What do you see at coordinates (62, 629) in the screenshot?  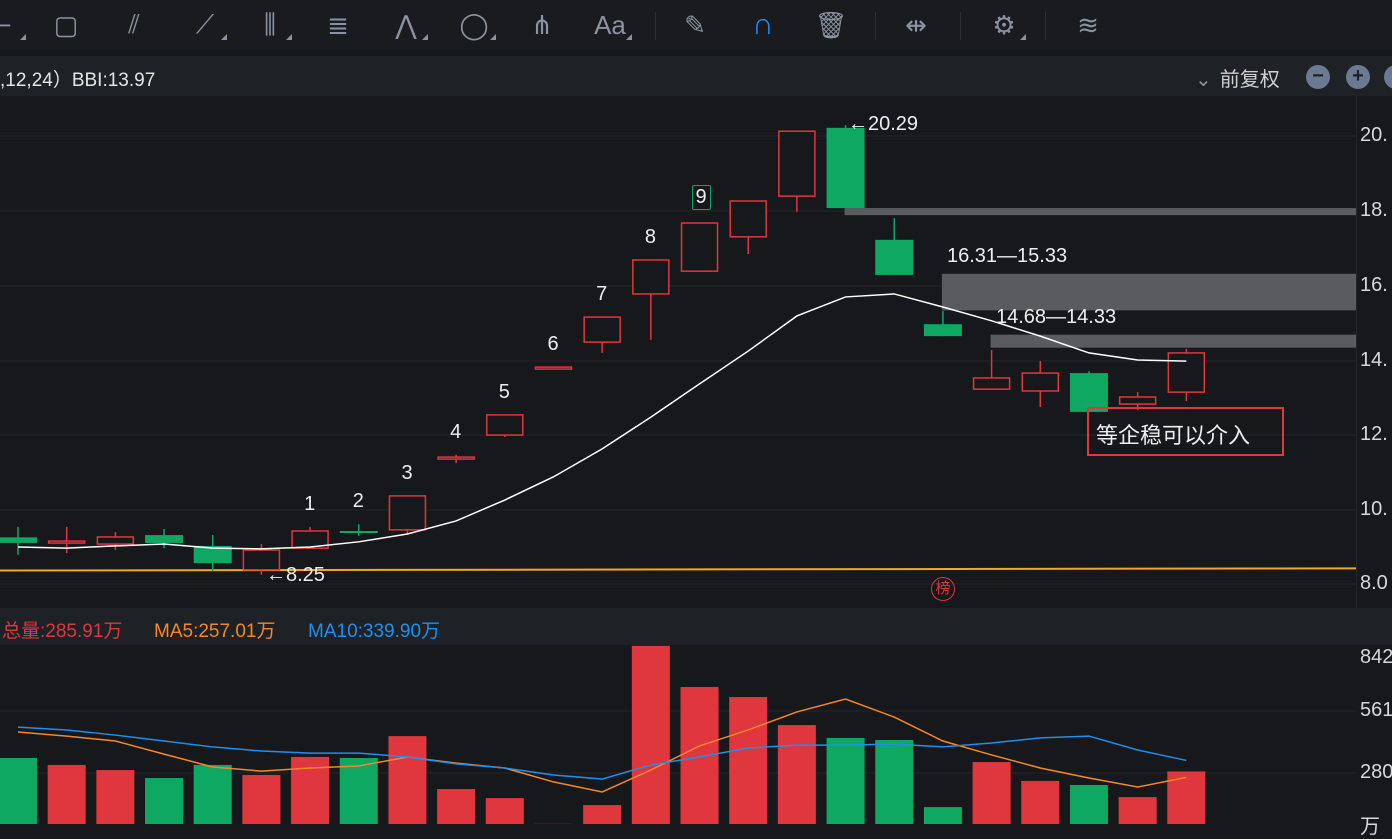 I see `total-volume: 总量:285.91万` at bounding box center [62, 629].